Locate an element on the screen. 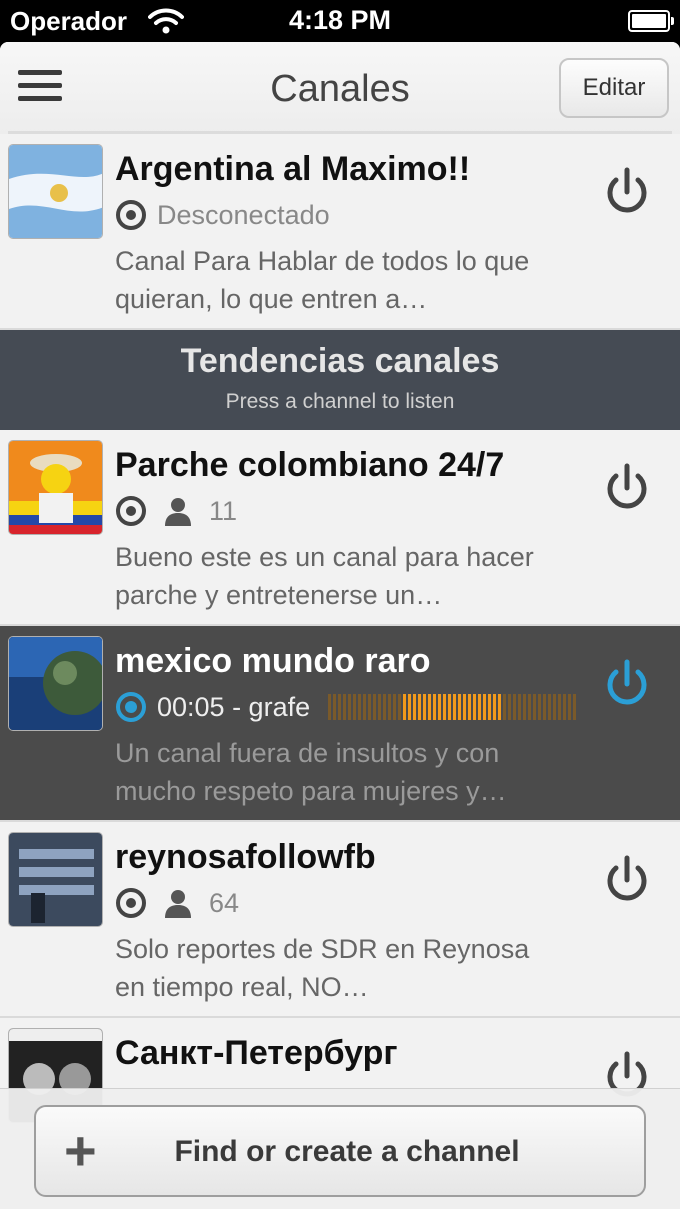 Image resolution: width=680 pixels, height=1209 pixels. edit-button: Editar is located at coordinates (614, 88).